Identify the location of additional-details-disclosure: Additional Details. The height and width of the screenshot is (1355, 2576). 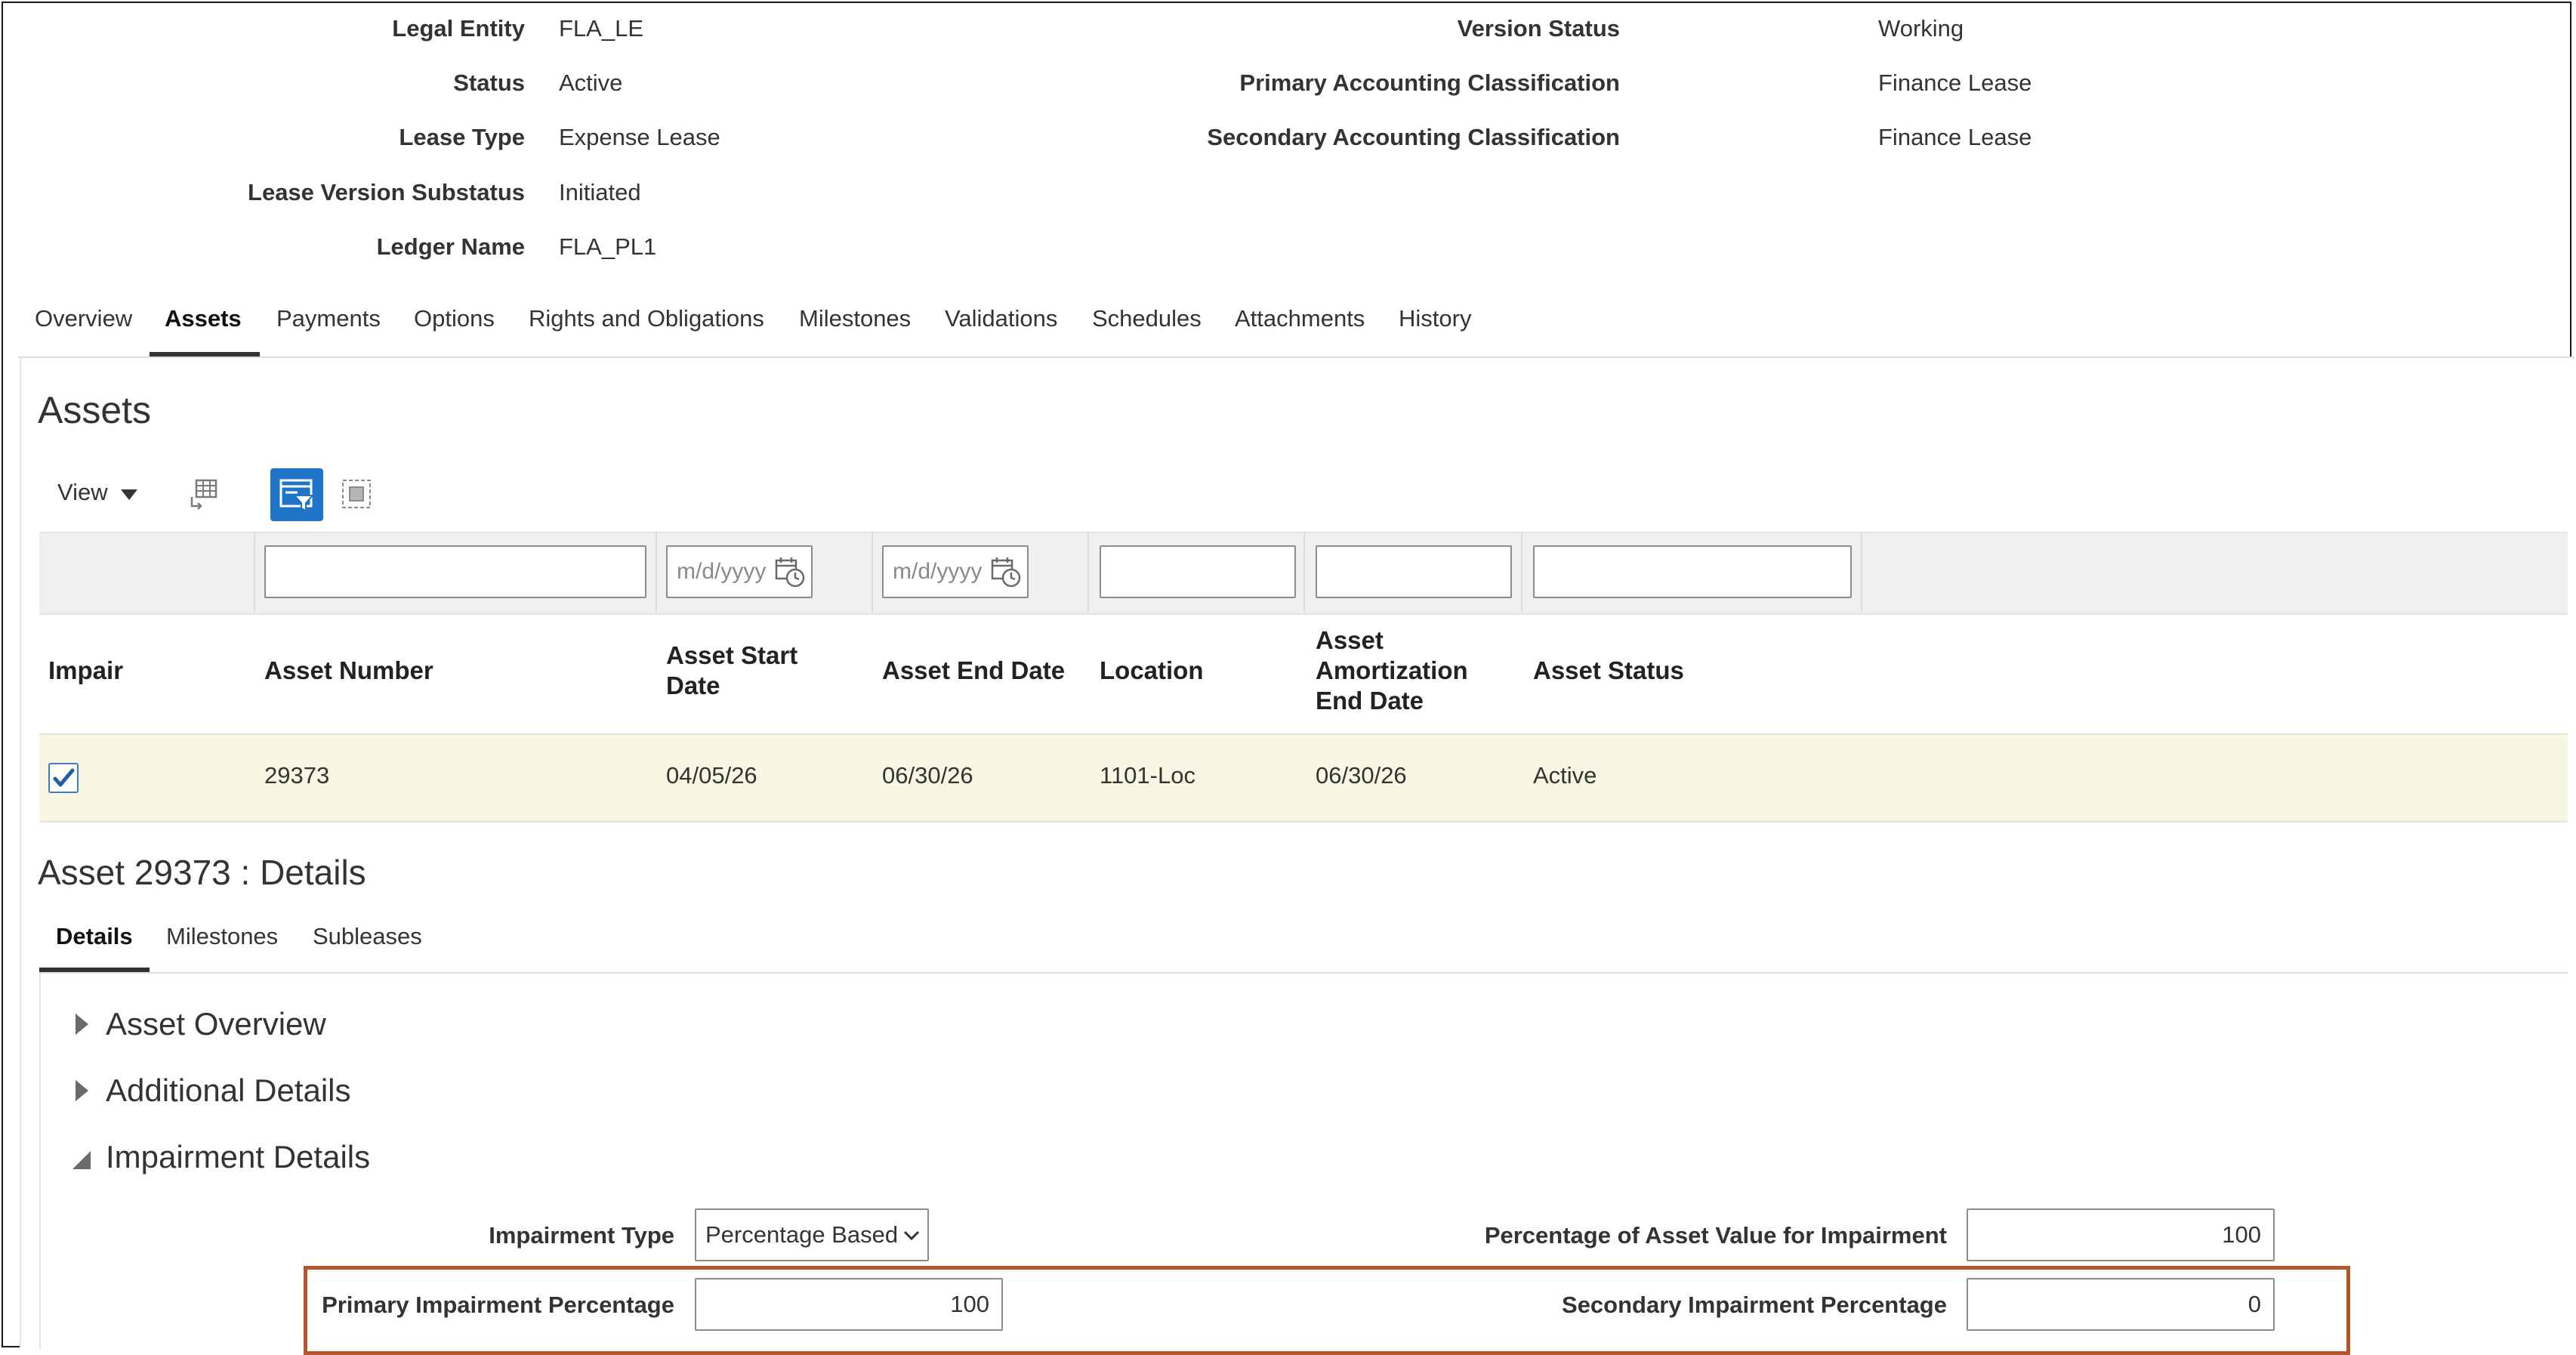
(261, 1094).